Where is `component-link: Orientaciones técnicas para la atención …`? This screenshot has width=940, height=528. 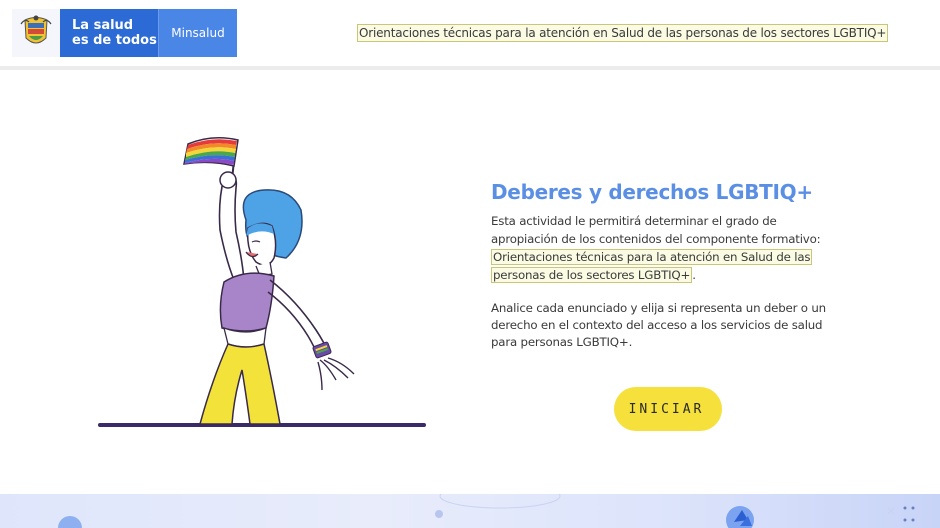 component-link: Orientaciones técnicas para la atención … is located at coordinates (652, 266).